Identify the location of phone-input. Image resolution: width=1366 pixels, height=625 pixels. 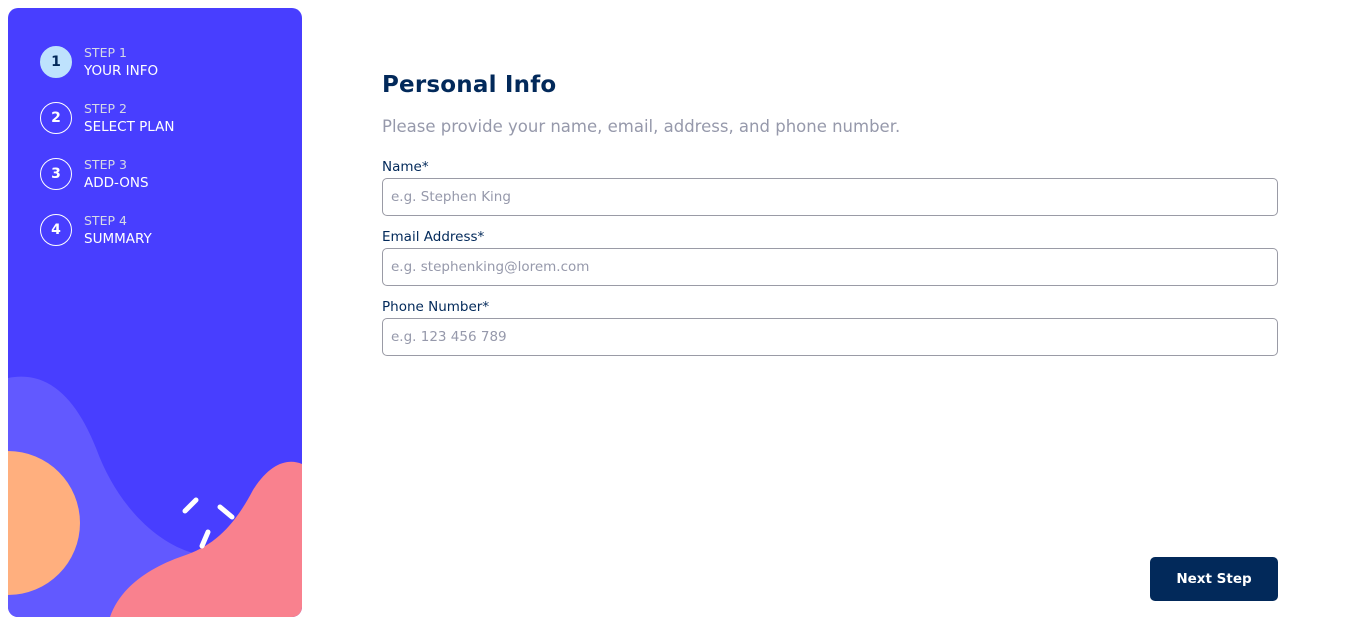
(830, 337).